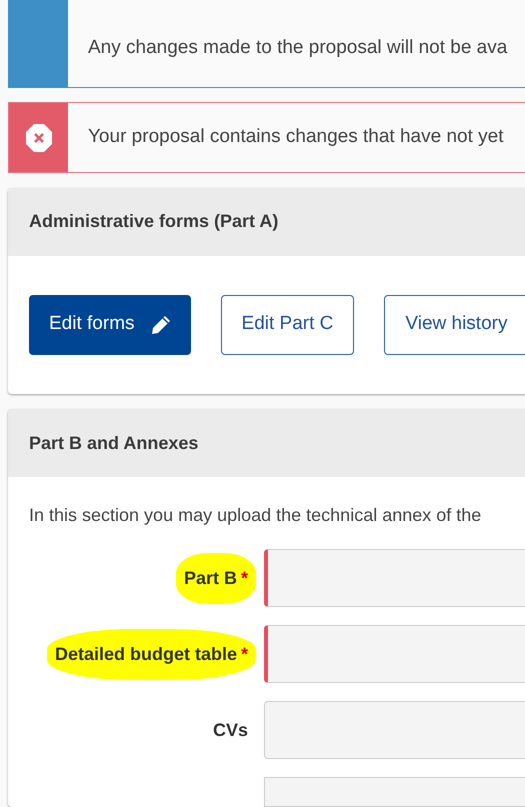  I want to click on outline-button: View history, so click(454, 324).